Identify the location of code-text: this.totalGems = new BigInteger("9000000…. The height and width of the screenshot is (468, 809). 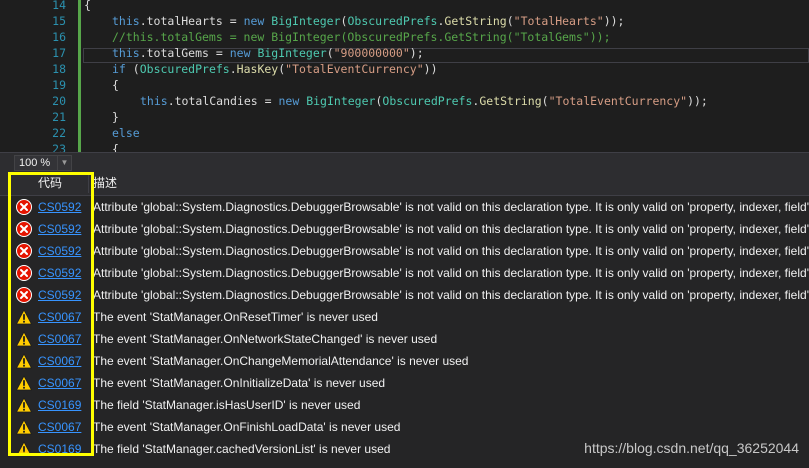
(268, 53).